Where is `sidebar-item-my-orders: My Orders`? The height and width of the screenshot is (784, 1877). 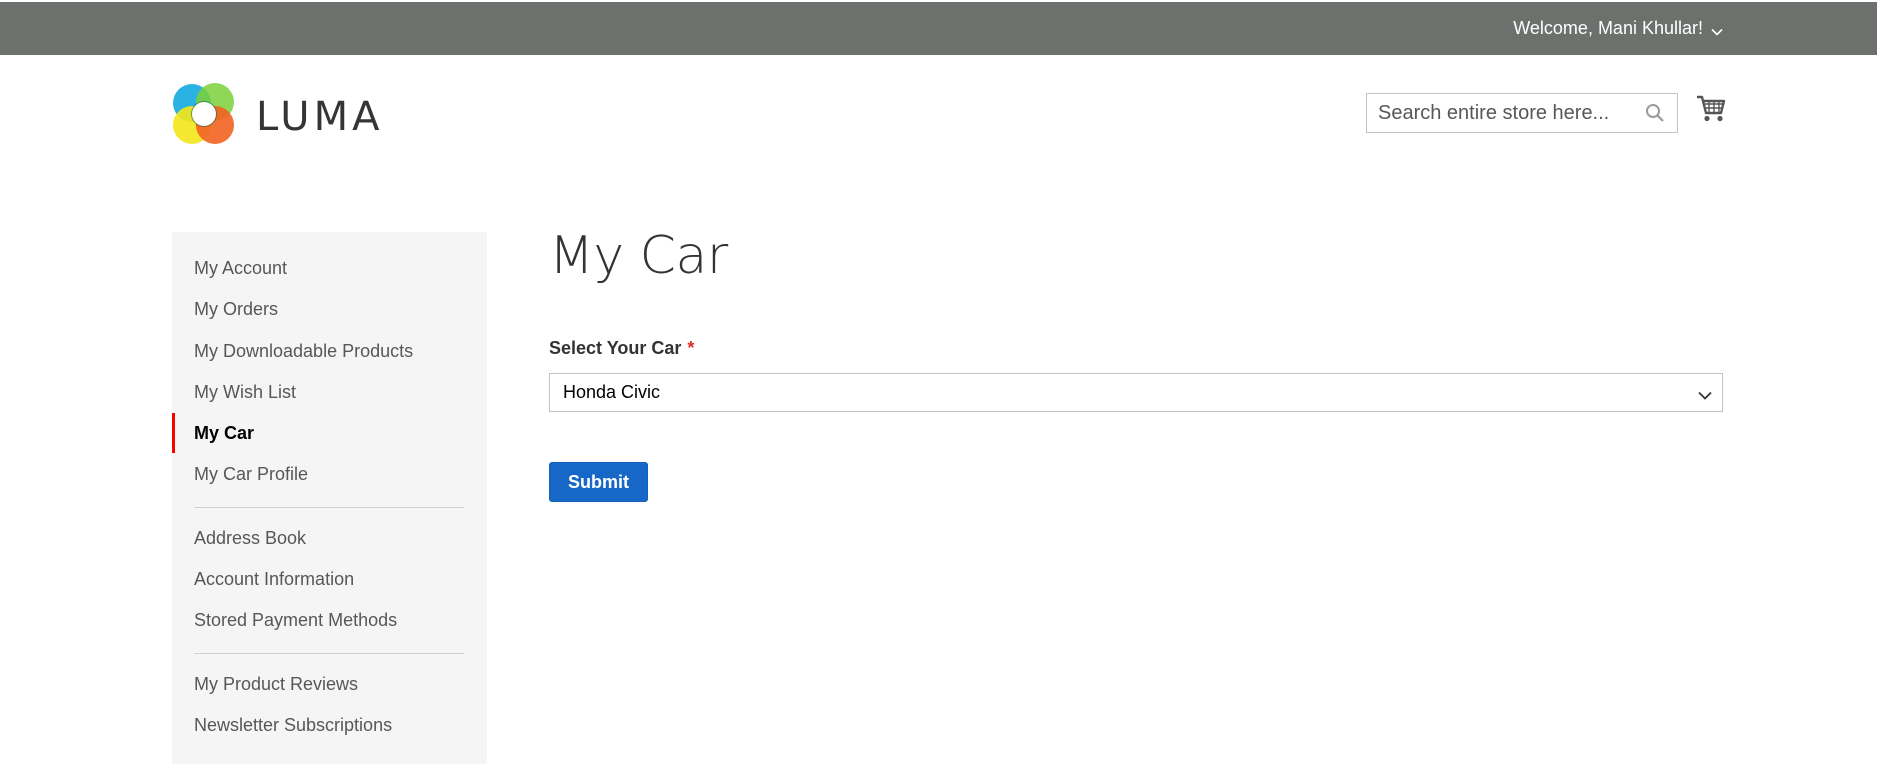
sidebar-item-my-orders: My Orders is located at coordinates (329, 309).